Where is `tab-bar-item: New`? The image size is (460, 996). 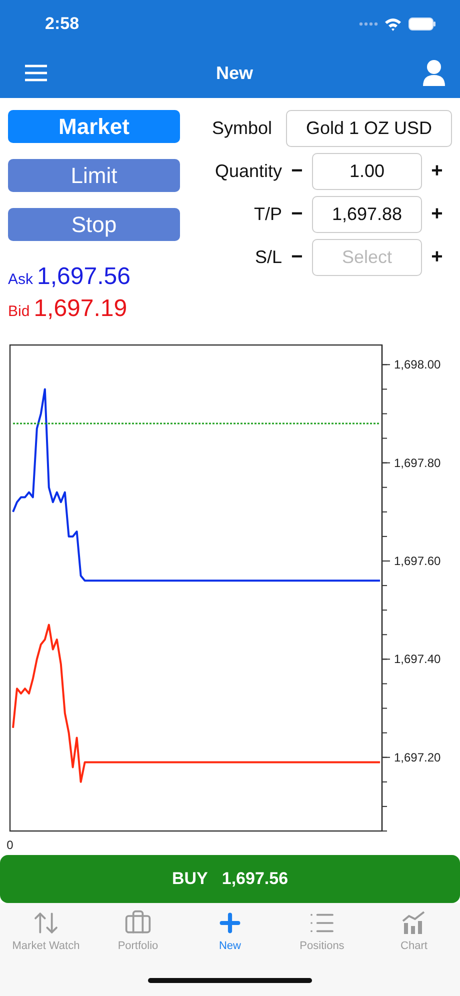 tab-bar-item: New is located at coordinates (230, 930).